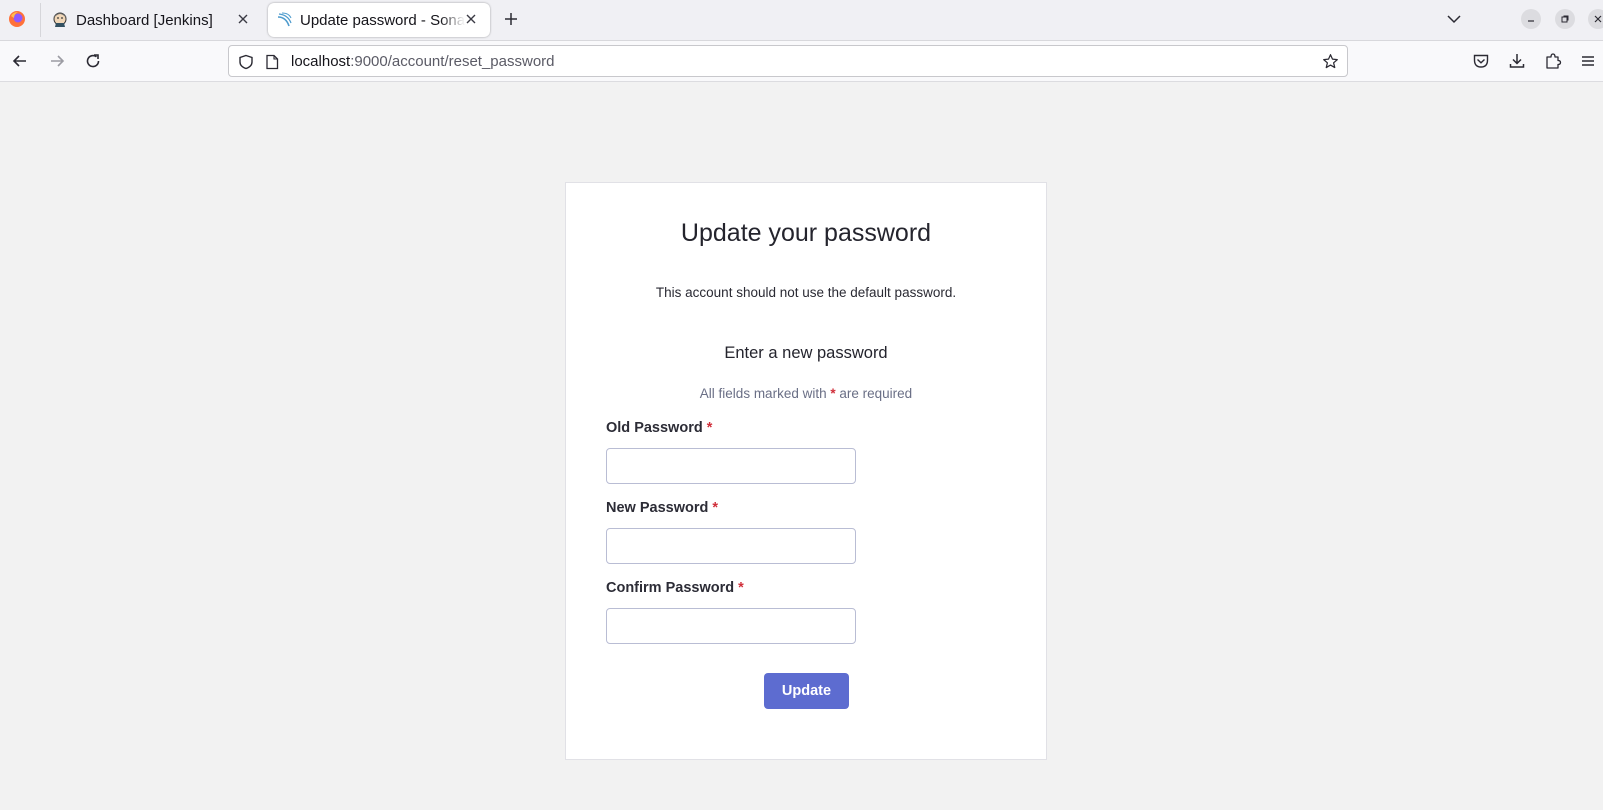 This screenshot has height=810, width=1603. Describe the element at coordinates (788, 61) in the screenshot. I see `url-bar: localhost:9000/account/reset_password` at that location.